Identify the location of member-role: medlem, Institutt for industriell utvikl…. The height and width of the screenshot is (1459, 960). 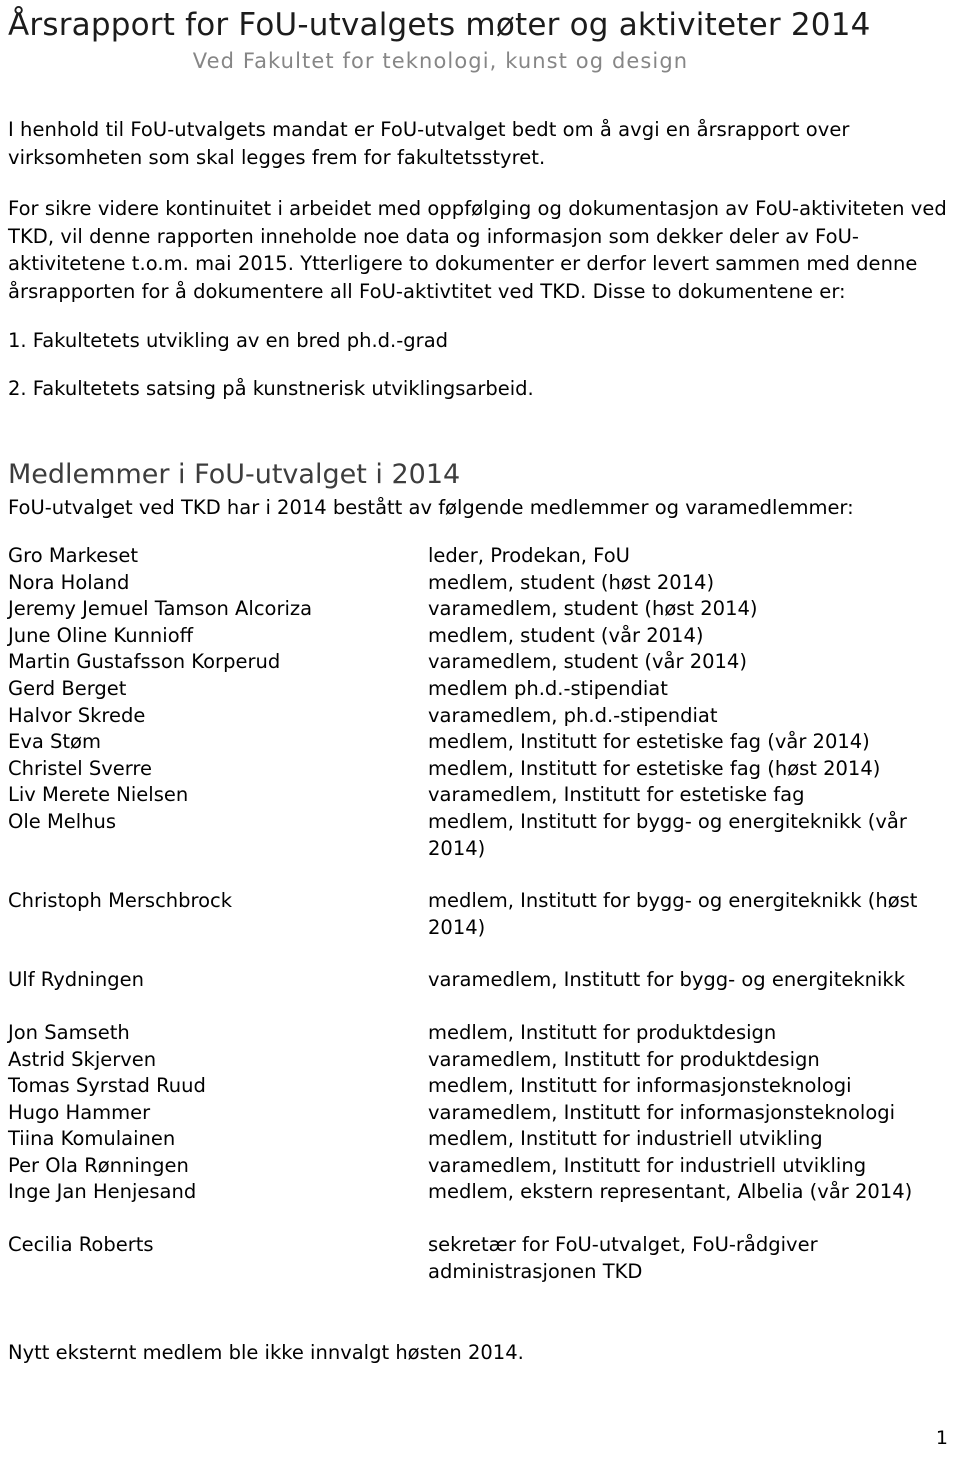
(625, 1139).